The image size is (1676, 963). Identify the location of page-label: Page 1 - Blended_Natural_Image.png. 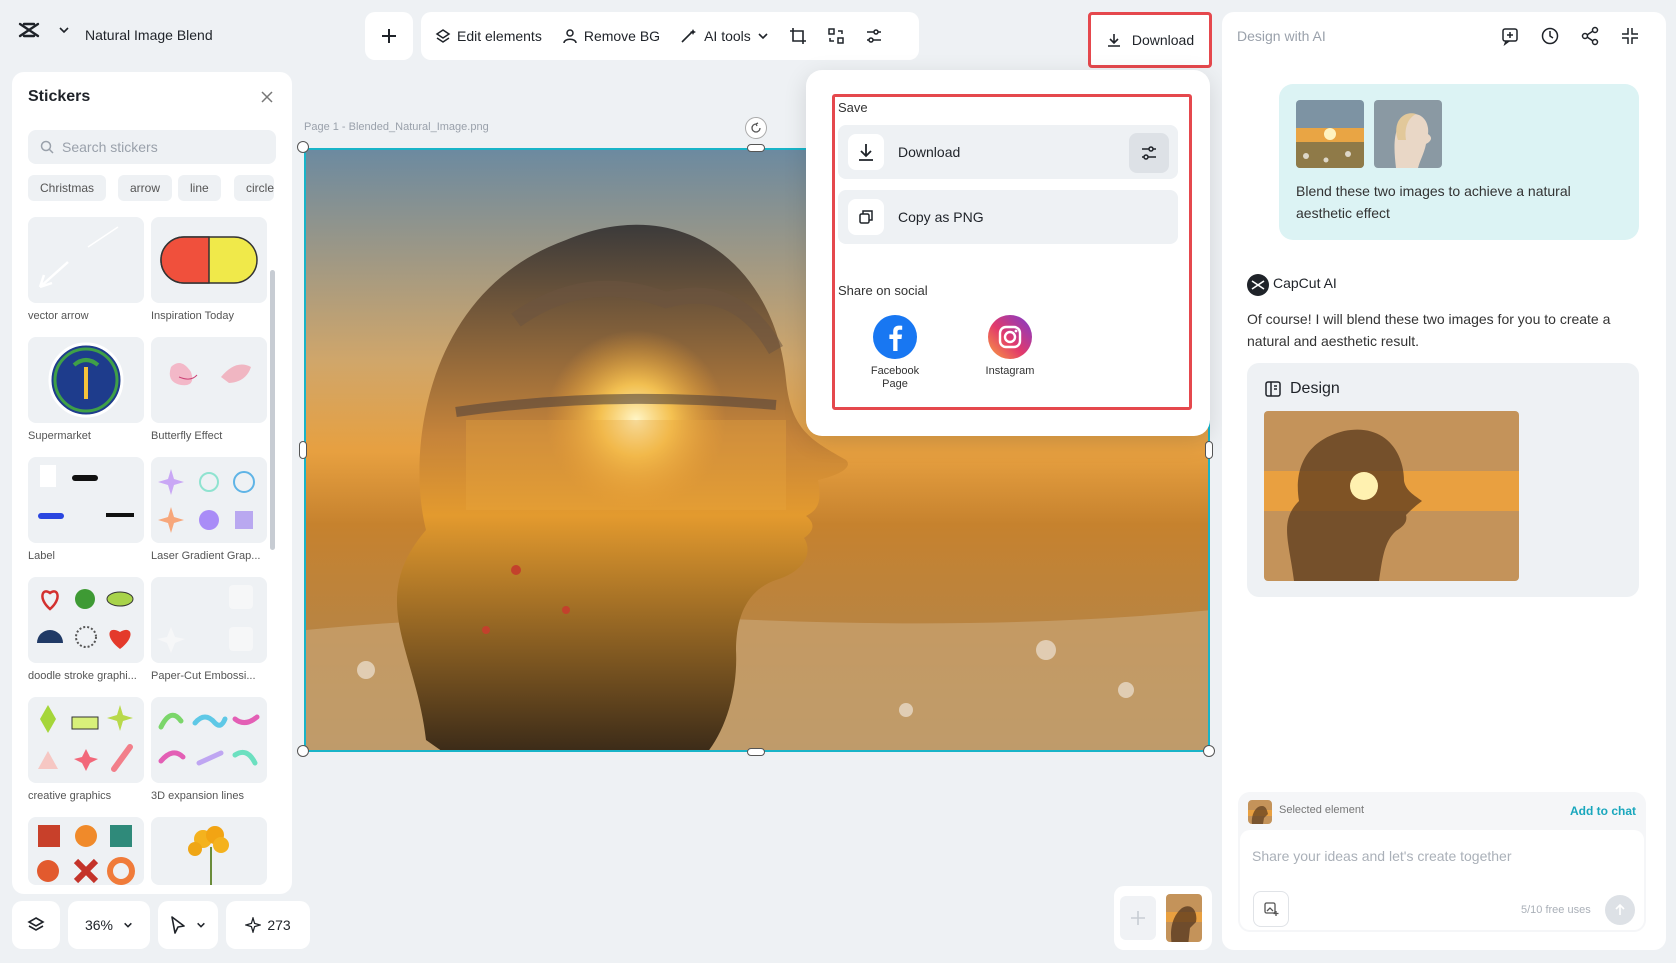
(396, 127).